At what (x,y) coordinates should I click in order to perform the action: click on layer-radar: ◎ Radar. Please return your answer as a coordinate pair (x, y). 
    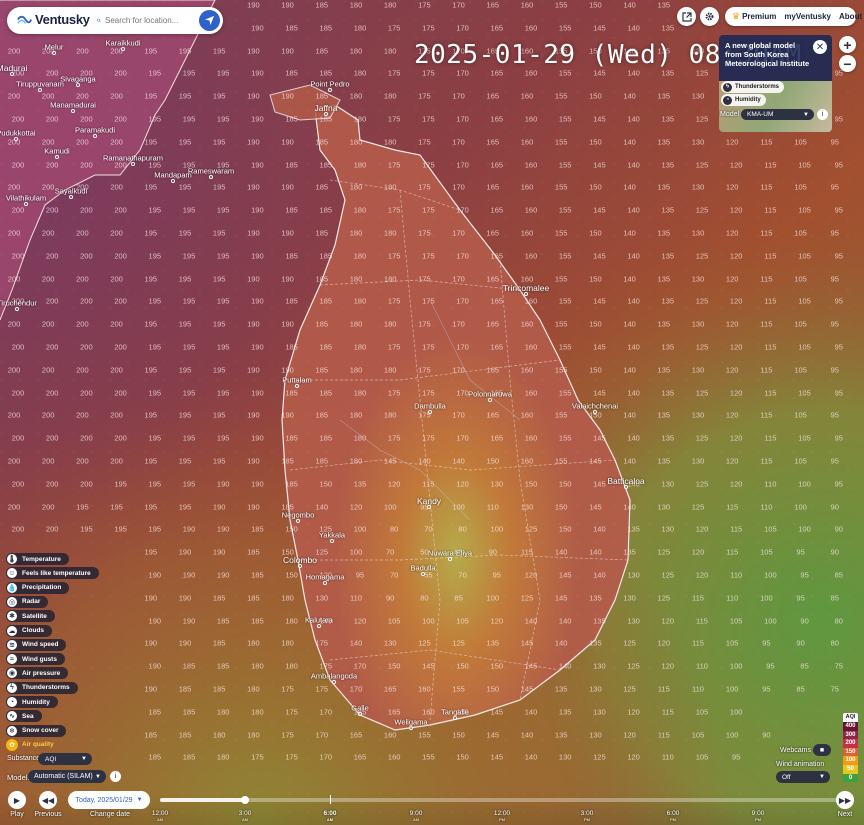
    Looking at the image, I should click on (27, 601).